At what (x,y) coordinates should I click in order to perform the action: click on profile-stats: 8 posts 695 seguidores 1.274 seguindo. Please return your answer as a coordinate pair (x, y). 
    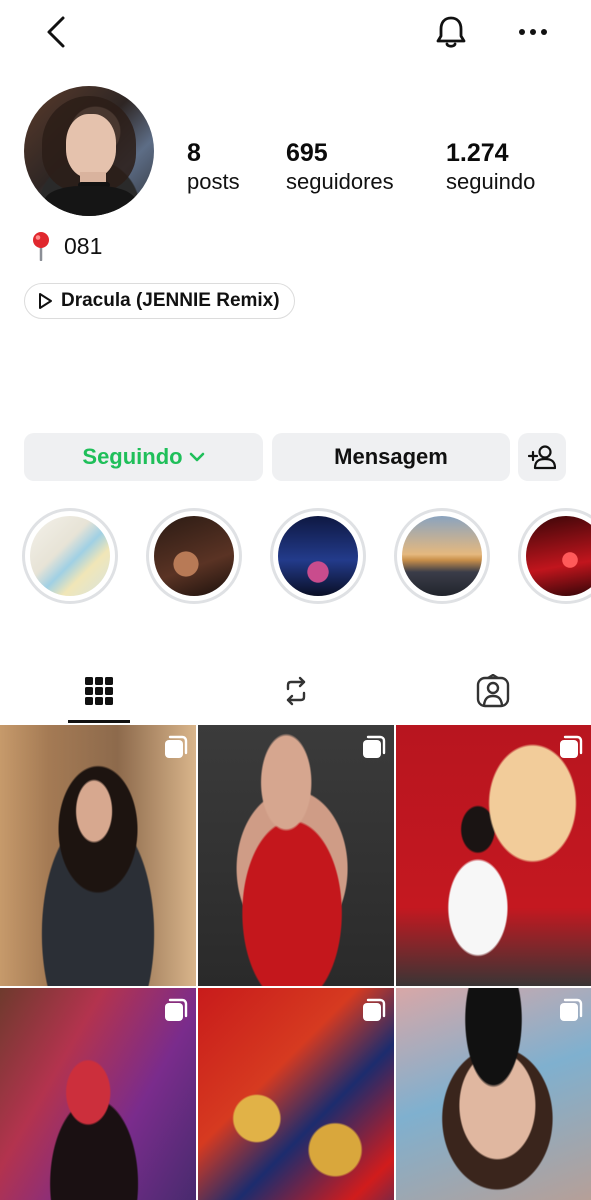
    Looking at the image, I should click on (295, 170).